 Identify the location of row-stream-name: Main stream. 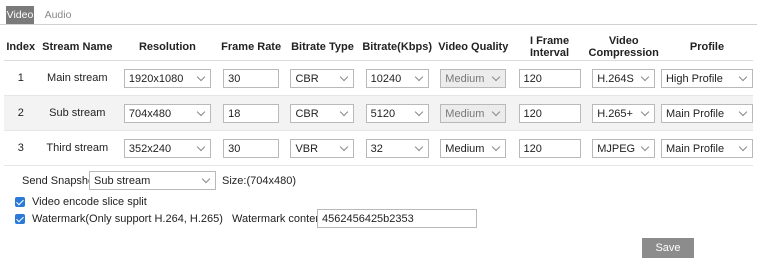
(77, 78).